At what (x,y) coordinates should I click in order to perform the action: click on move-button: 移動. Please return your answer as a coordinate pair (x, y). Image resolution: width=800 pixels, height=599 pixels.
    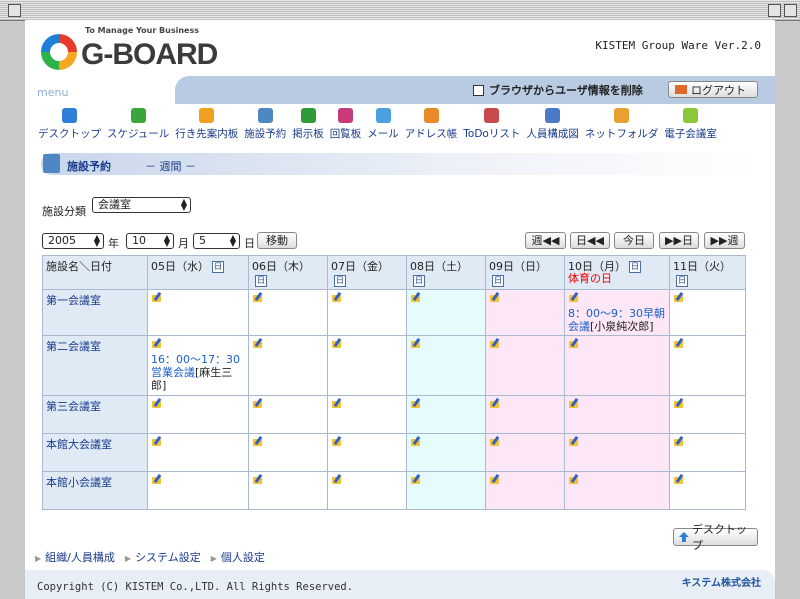
    Looking at the image, I should click on (277, 240).